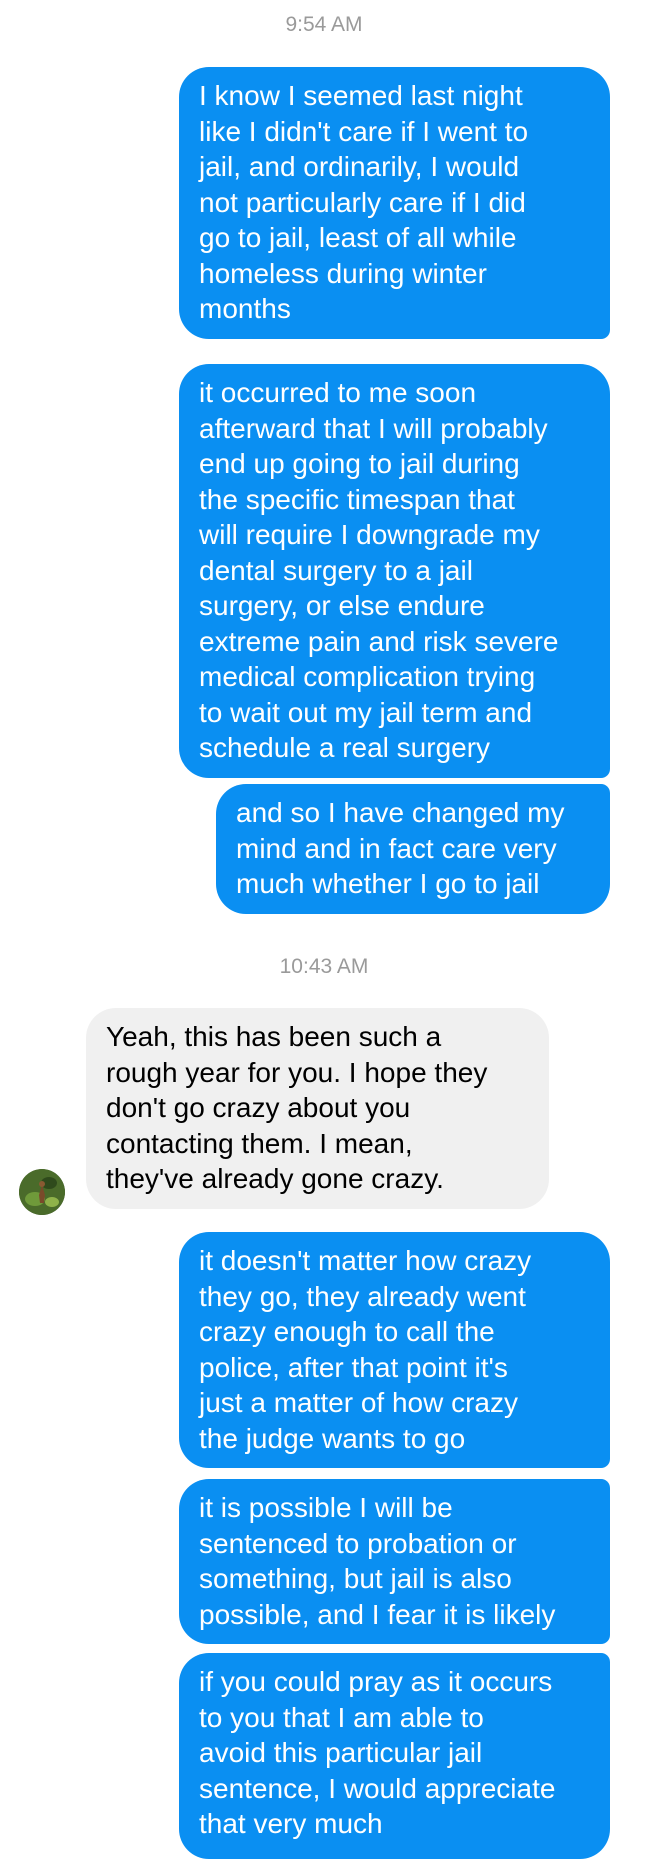  I want to click on message-line: go to jail, least of all while, so click(358, 237).